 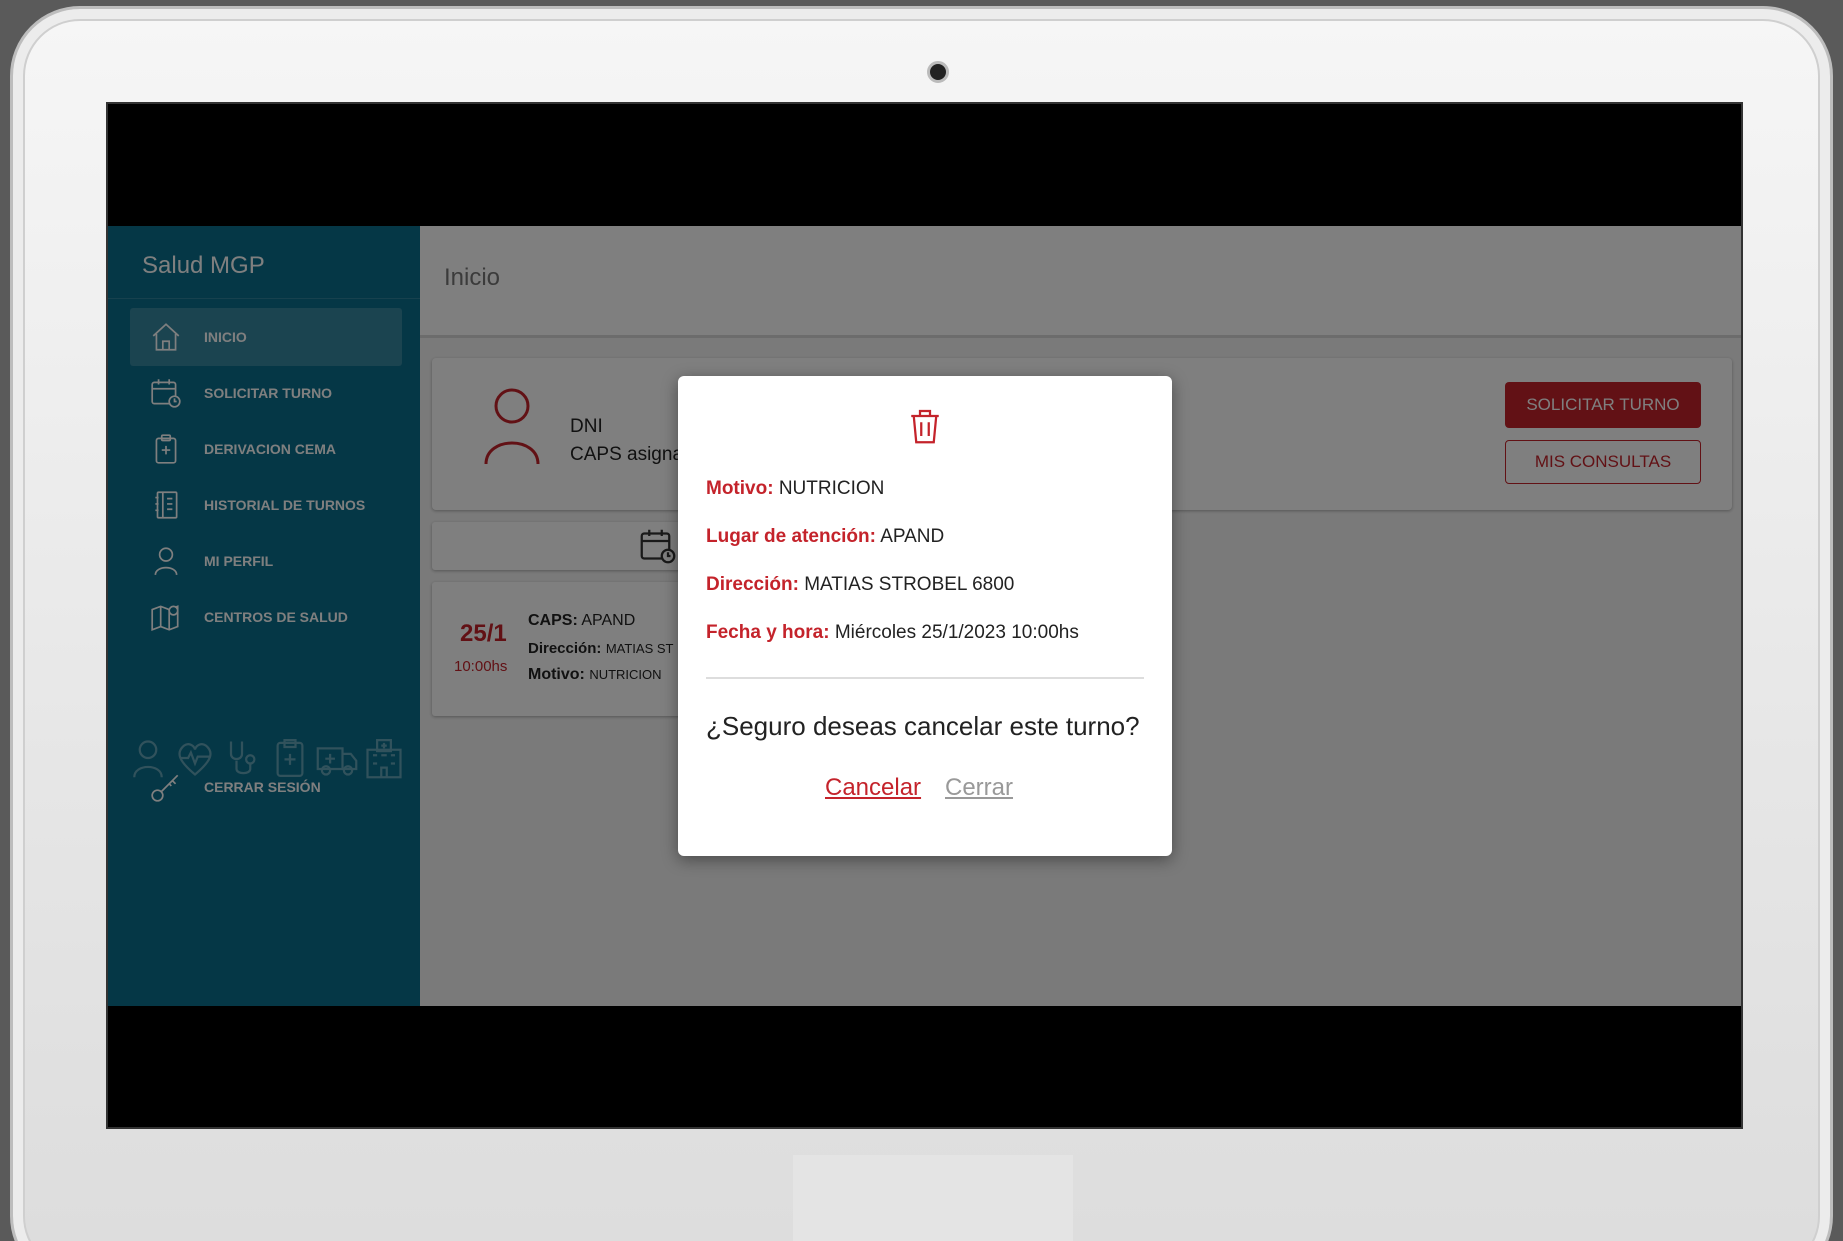 I want to click on dialog-reason: Motivo: NUTRICION, so click(x=795, y=489).